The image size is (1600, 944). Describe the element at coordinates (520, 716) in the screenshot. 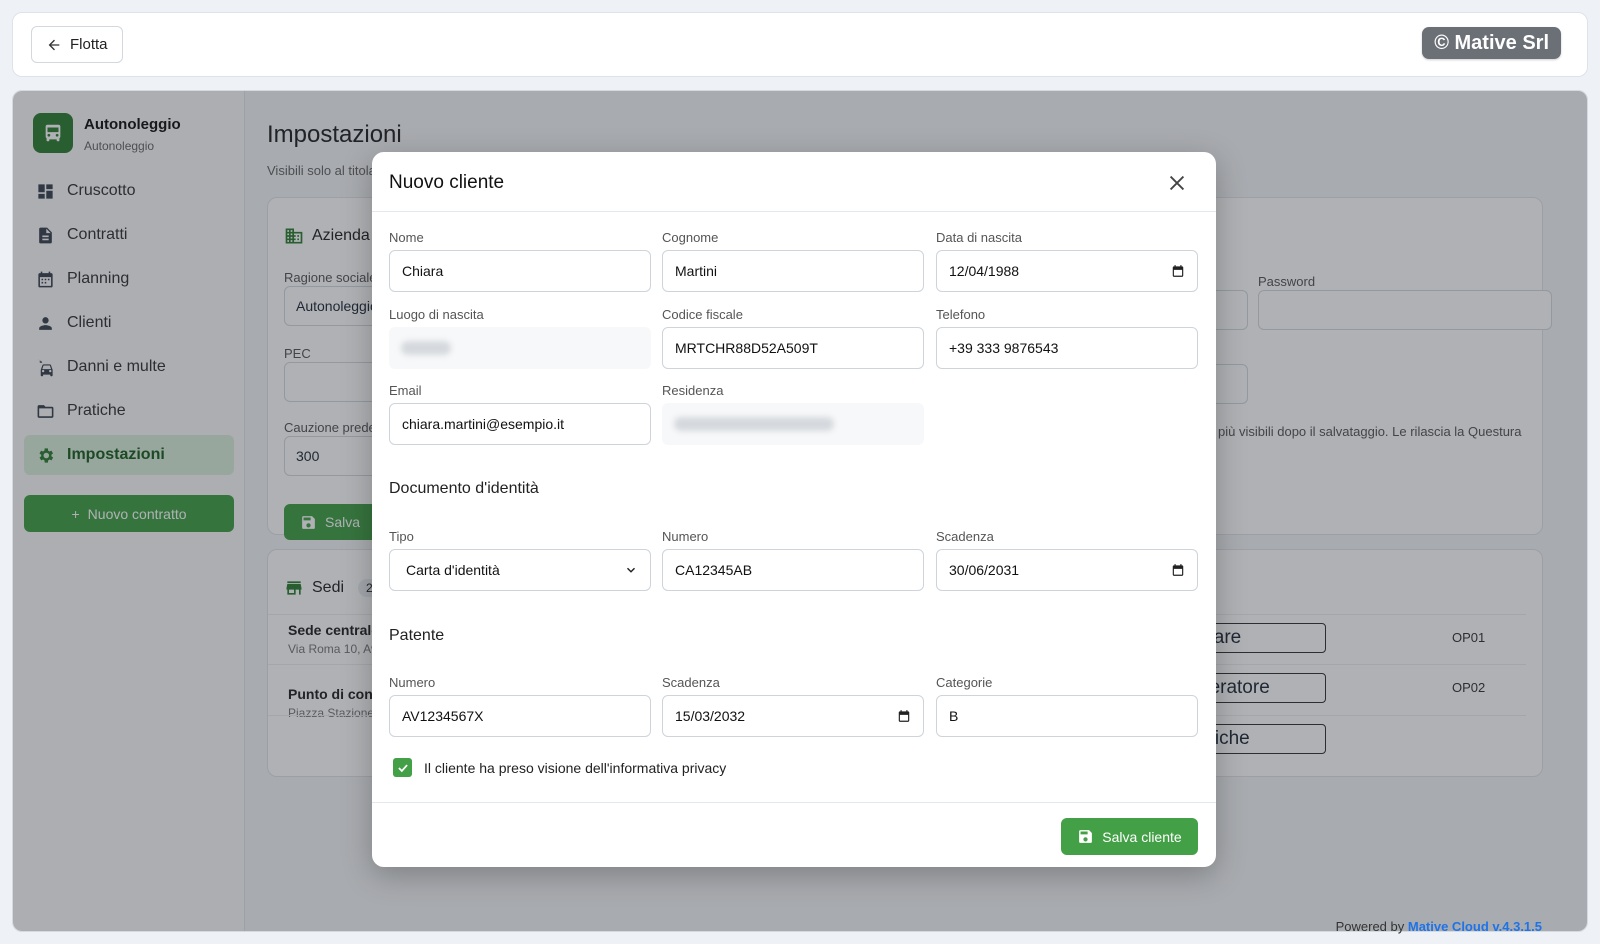

I see `patente-numero-input: AV1234567X` at that location.